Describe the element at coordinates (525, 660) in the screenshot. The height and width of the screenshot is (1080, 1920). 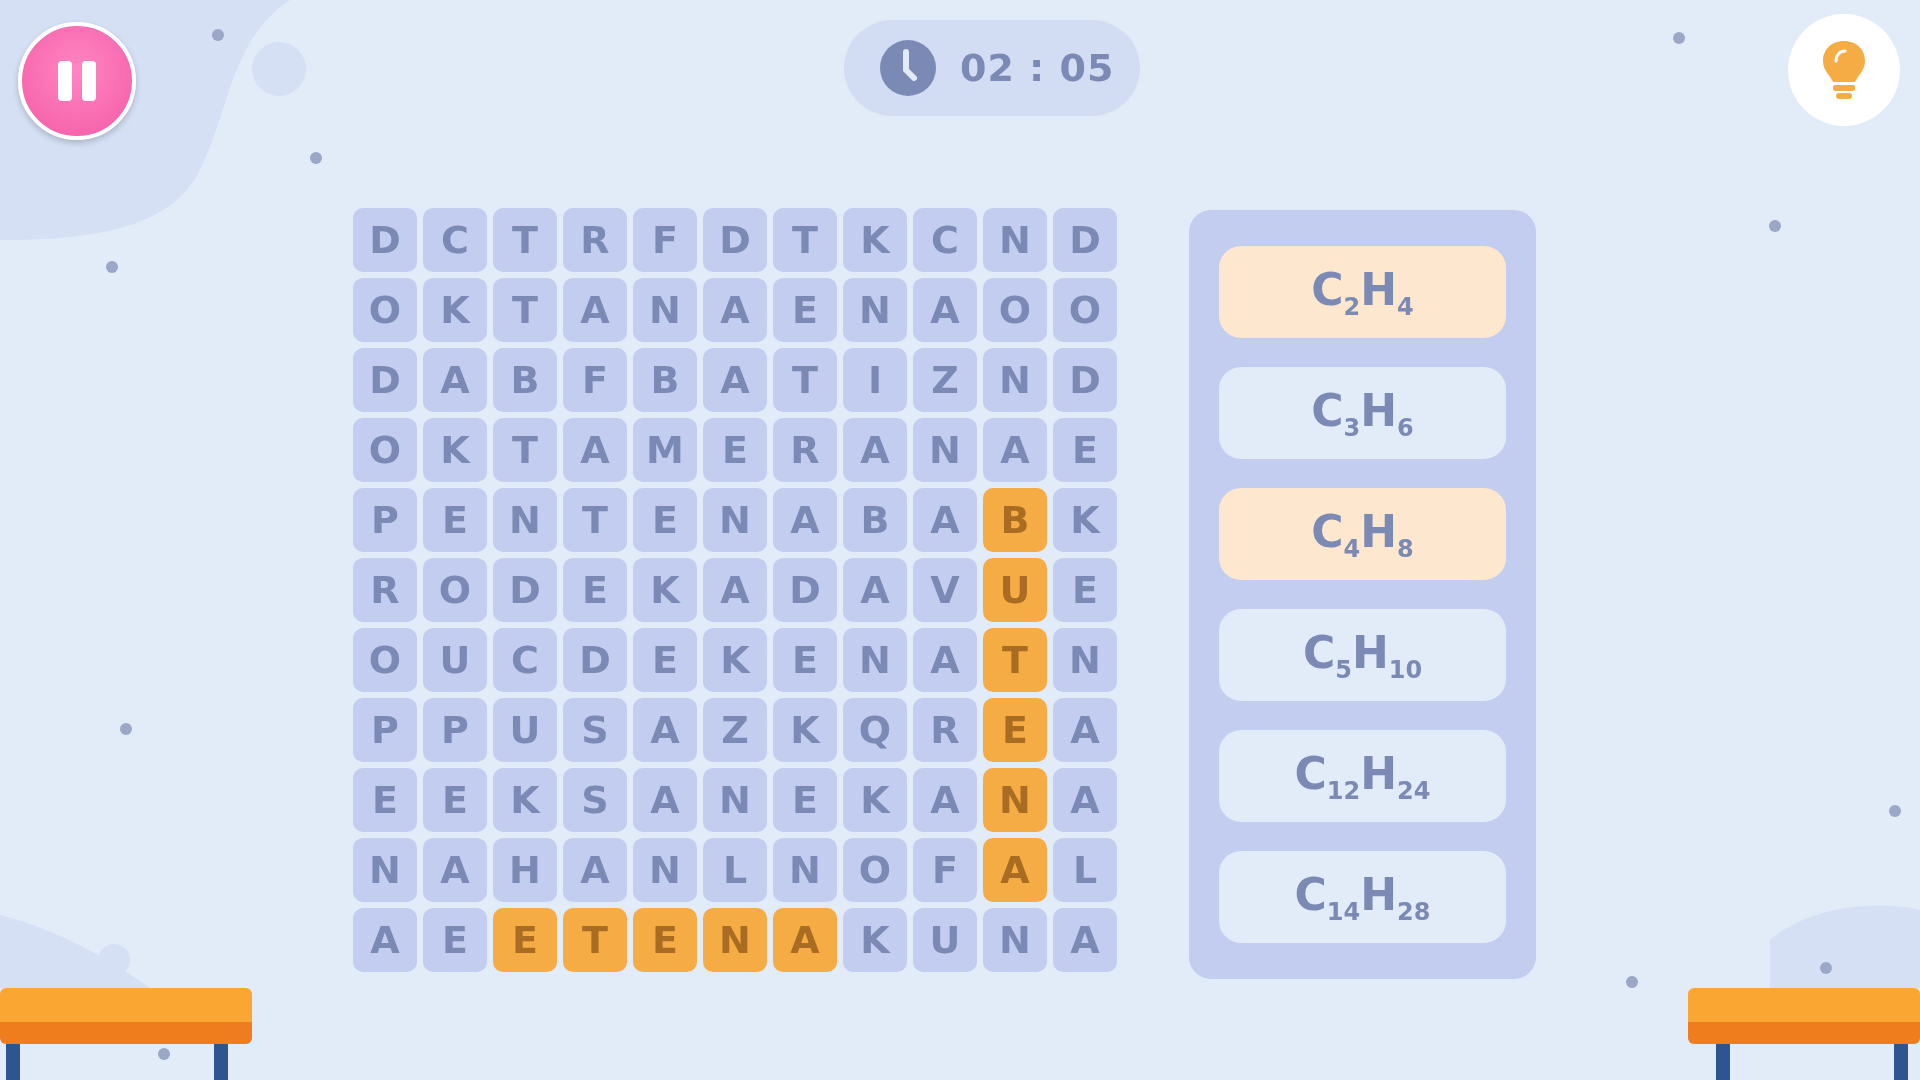
I see `letter-tile: C` at that location.